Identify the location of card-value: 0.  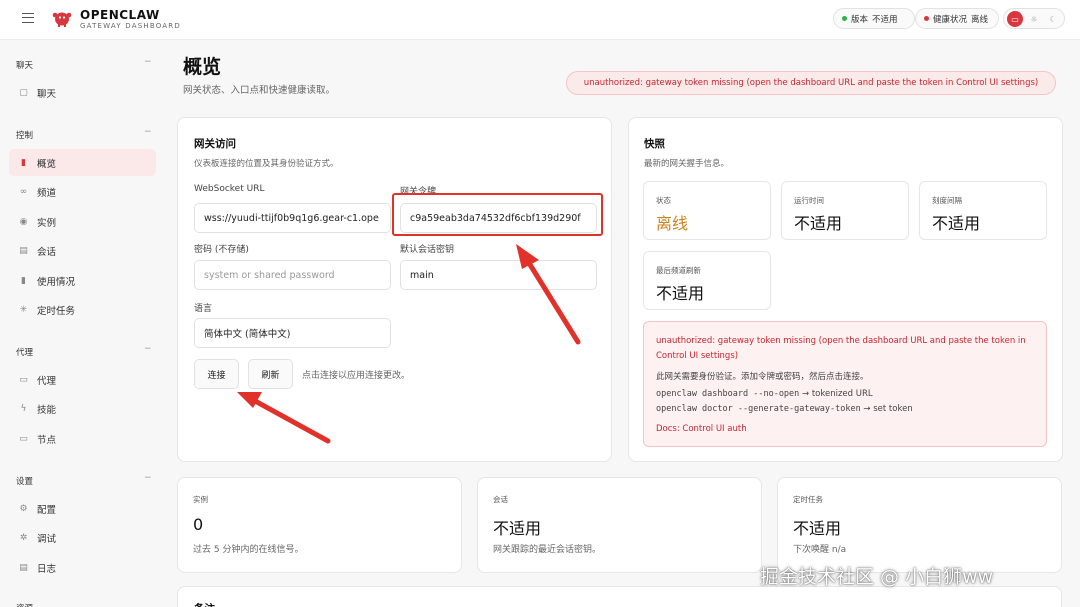
(198, 524).